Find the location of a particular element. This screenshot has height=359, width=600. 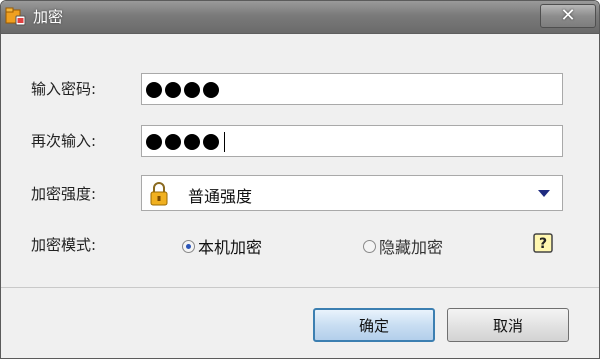

strength-value: 普通强度 is located at coordinates (220, 196).